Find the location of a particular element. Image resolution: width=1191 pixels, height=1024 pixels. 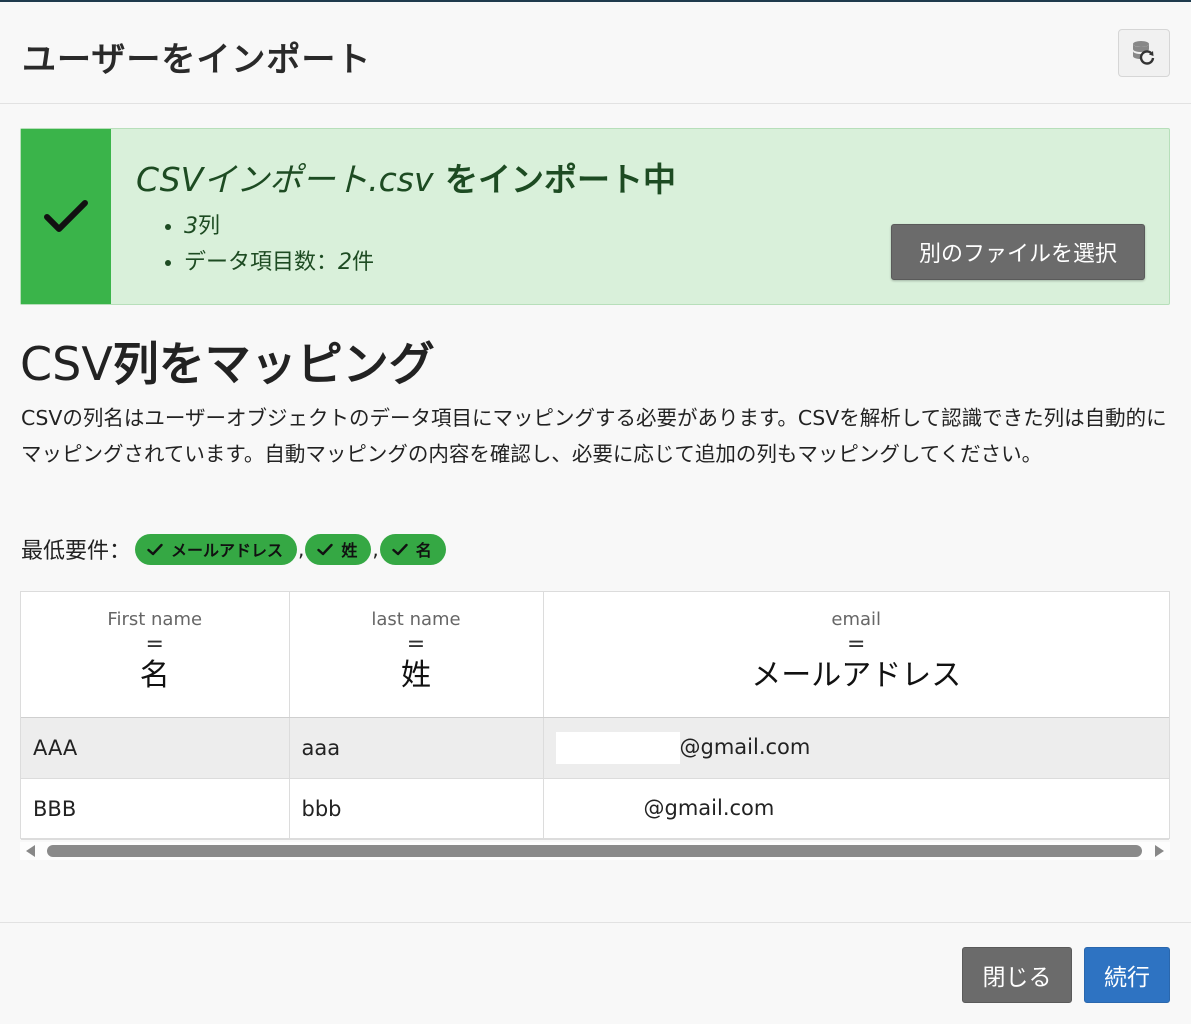

mapped-field: メールアドレス is located at coordinates (856, 675).